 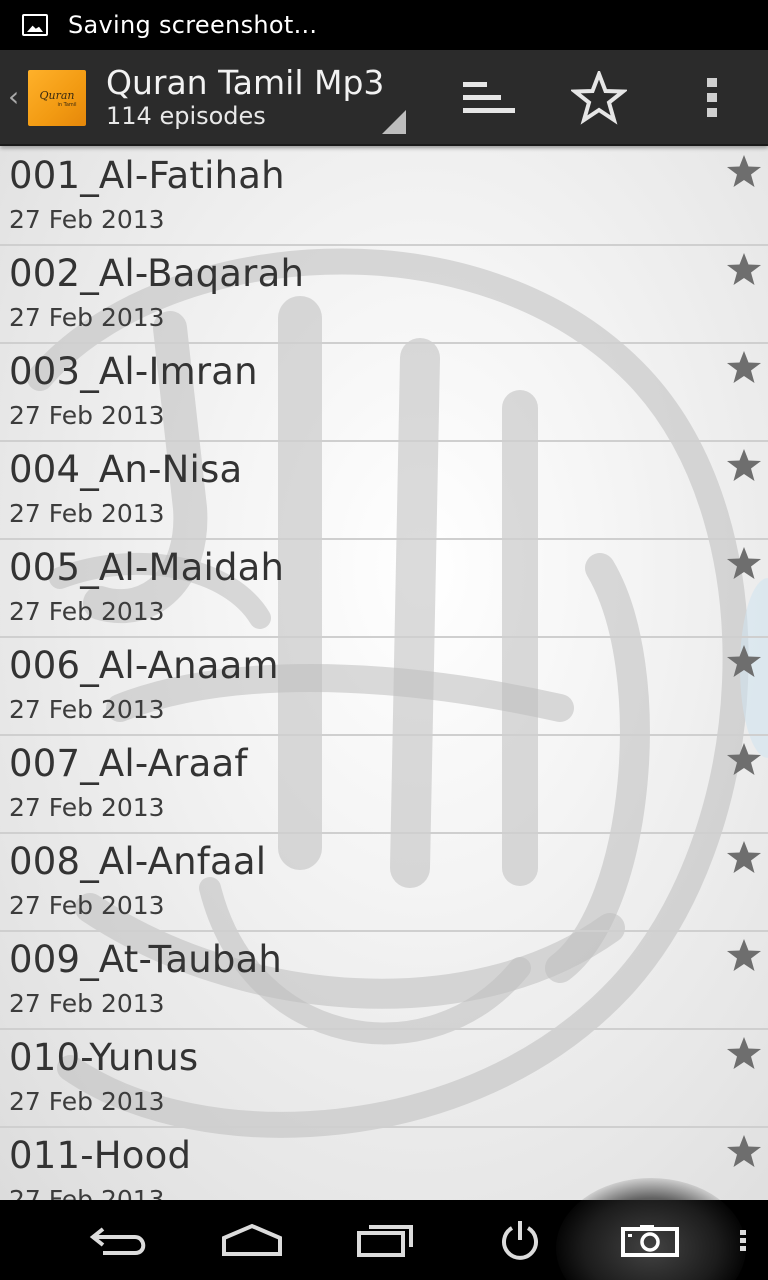 I want to click on episode-title: 004_An-Nisa, so click(x=126, y=469).